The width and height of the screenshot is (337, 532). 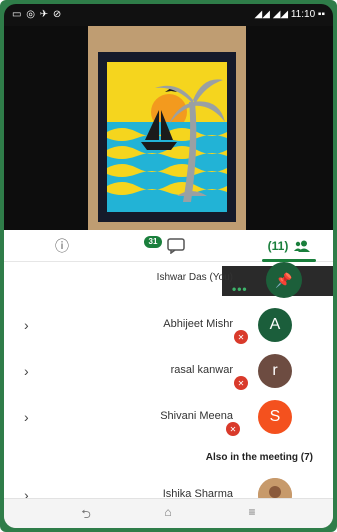 What do you see at coordinates (194, 277) in the screenshot?
I see `self-name: Ishwar Das (You)` at bounding box center [194, 277].